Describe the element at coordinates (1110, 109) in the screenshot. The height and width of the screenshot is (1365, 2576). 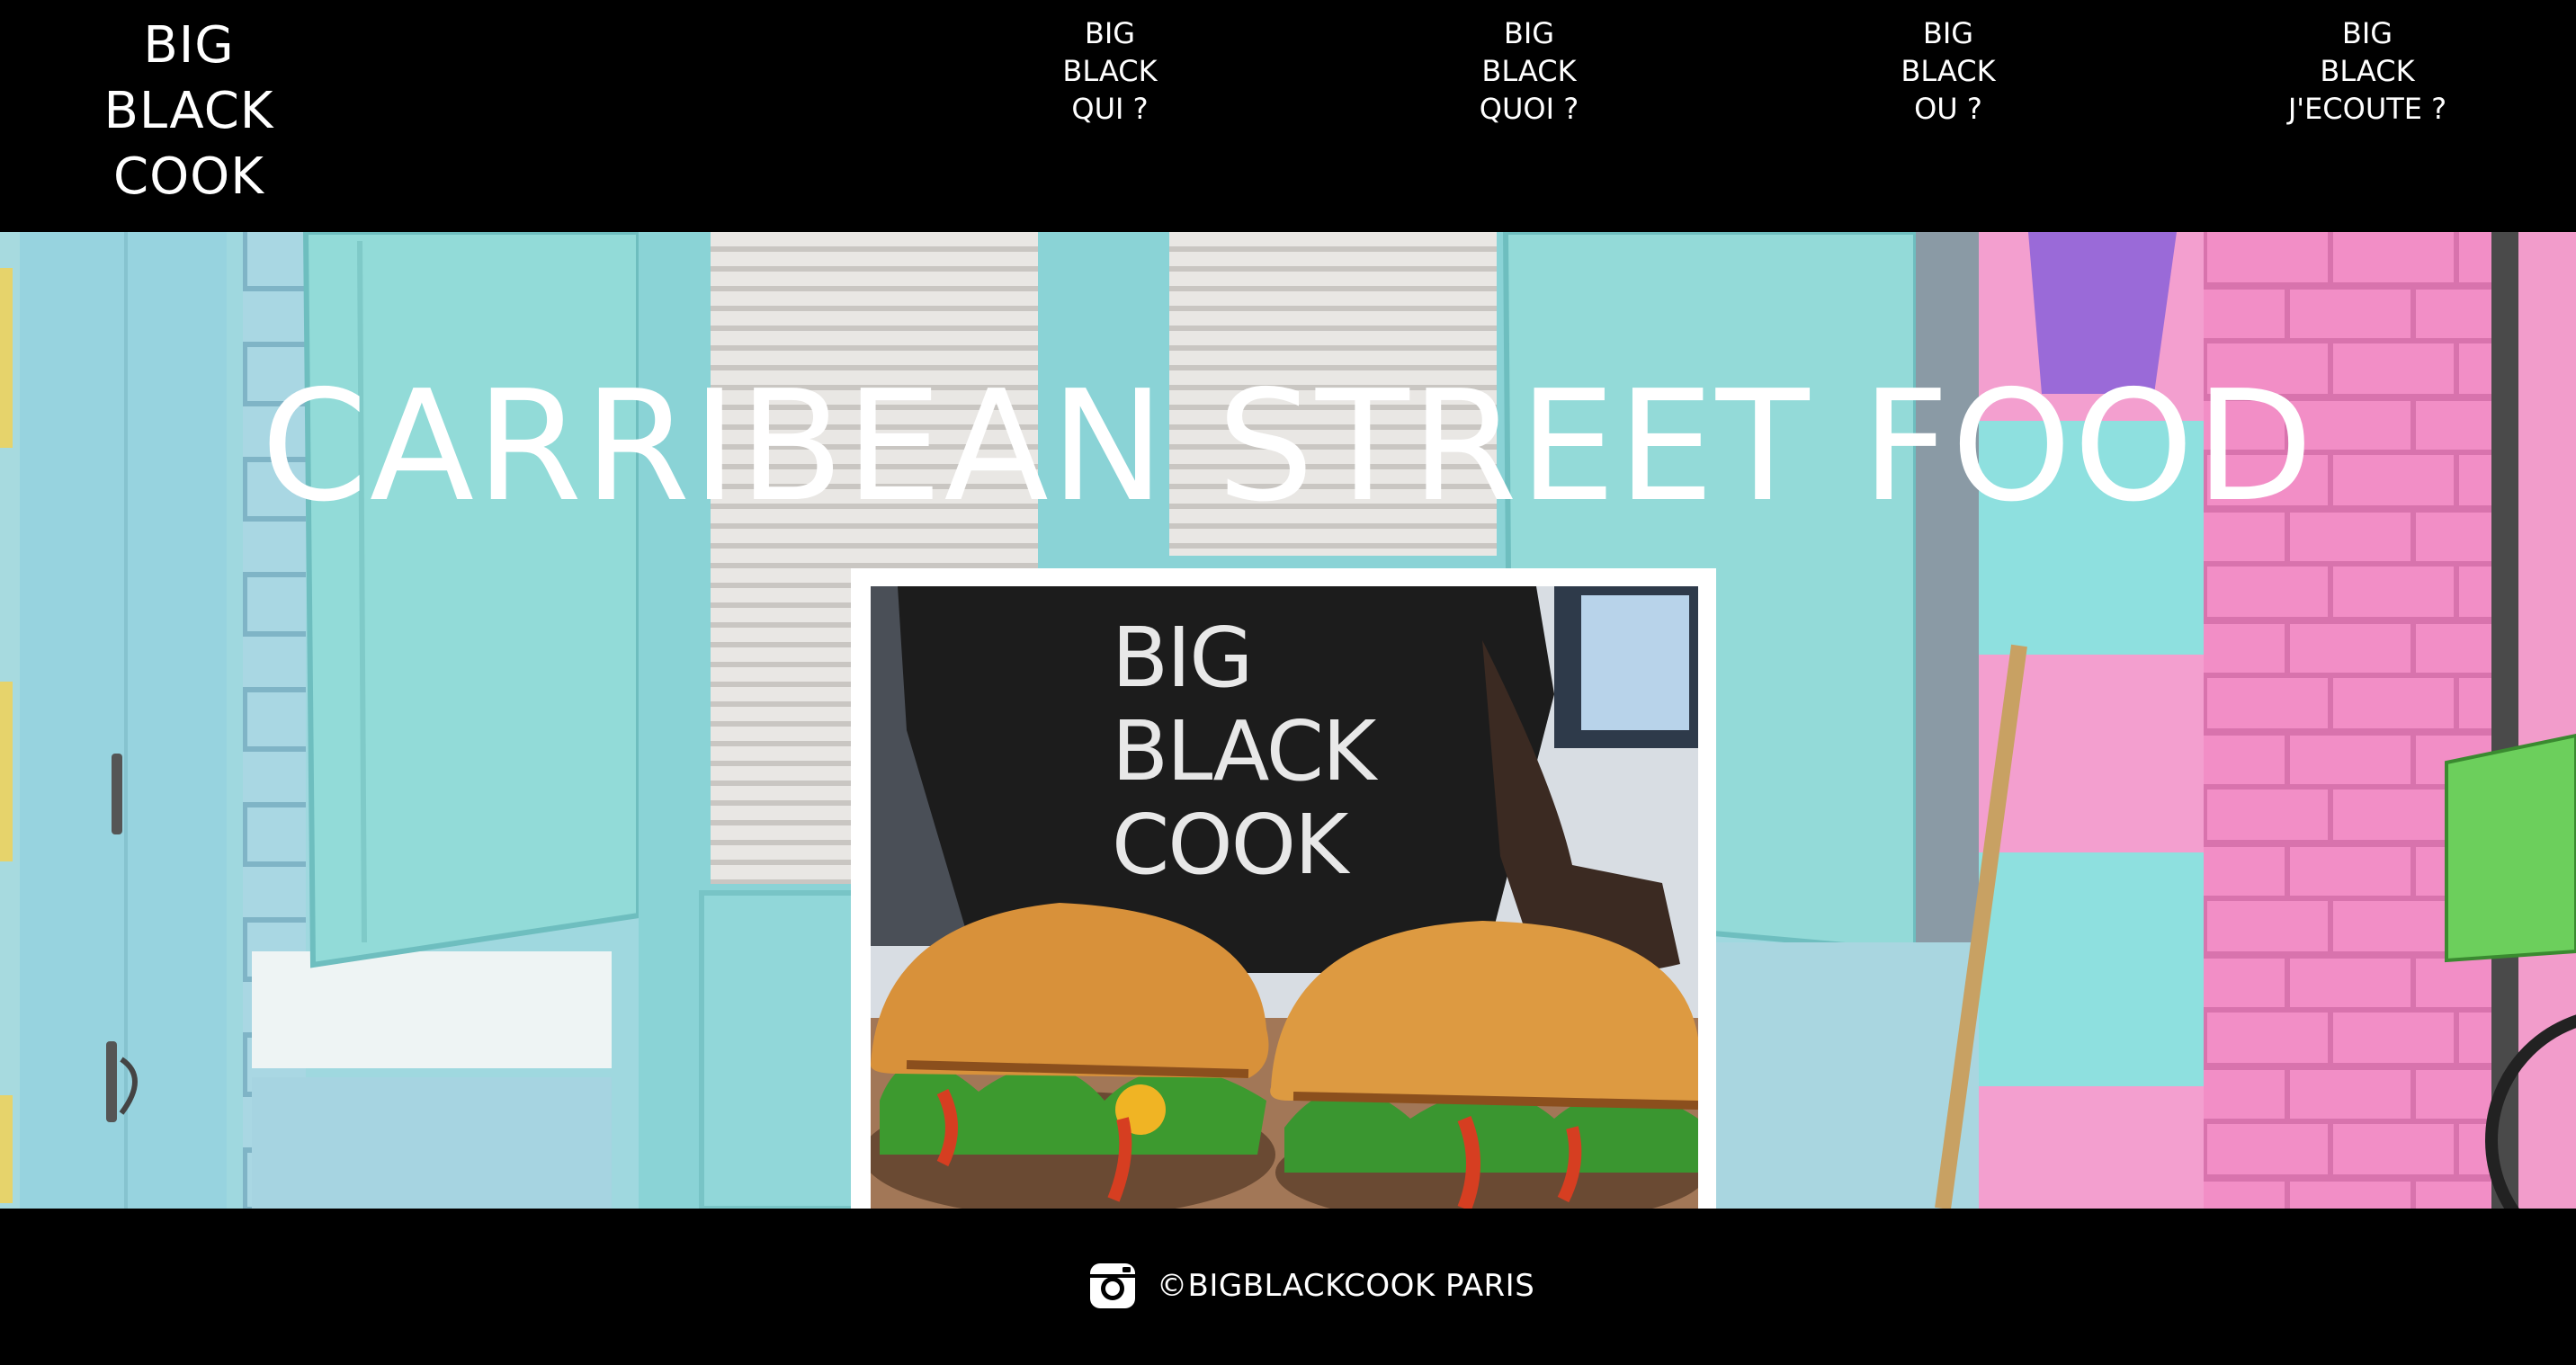
I see `nav-line: QUI ?` at that location.